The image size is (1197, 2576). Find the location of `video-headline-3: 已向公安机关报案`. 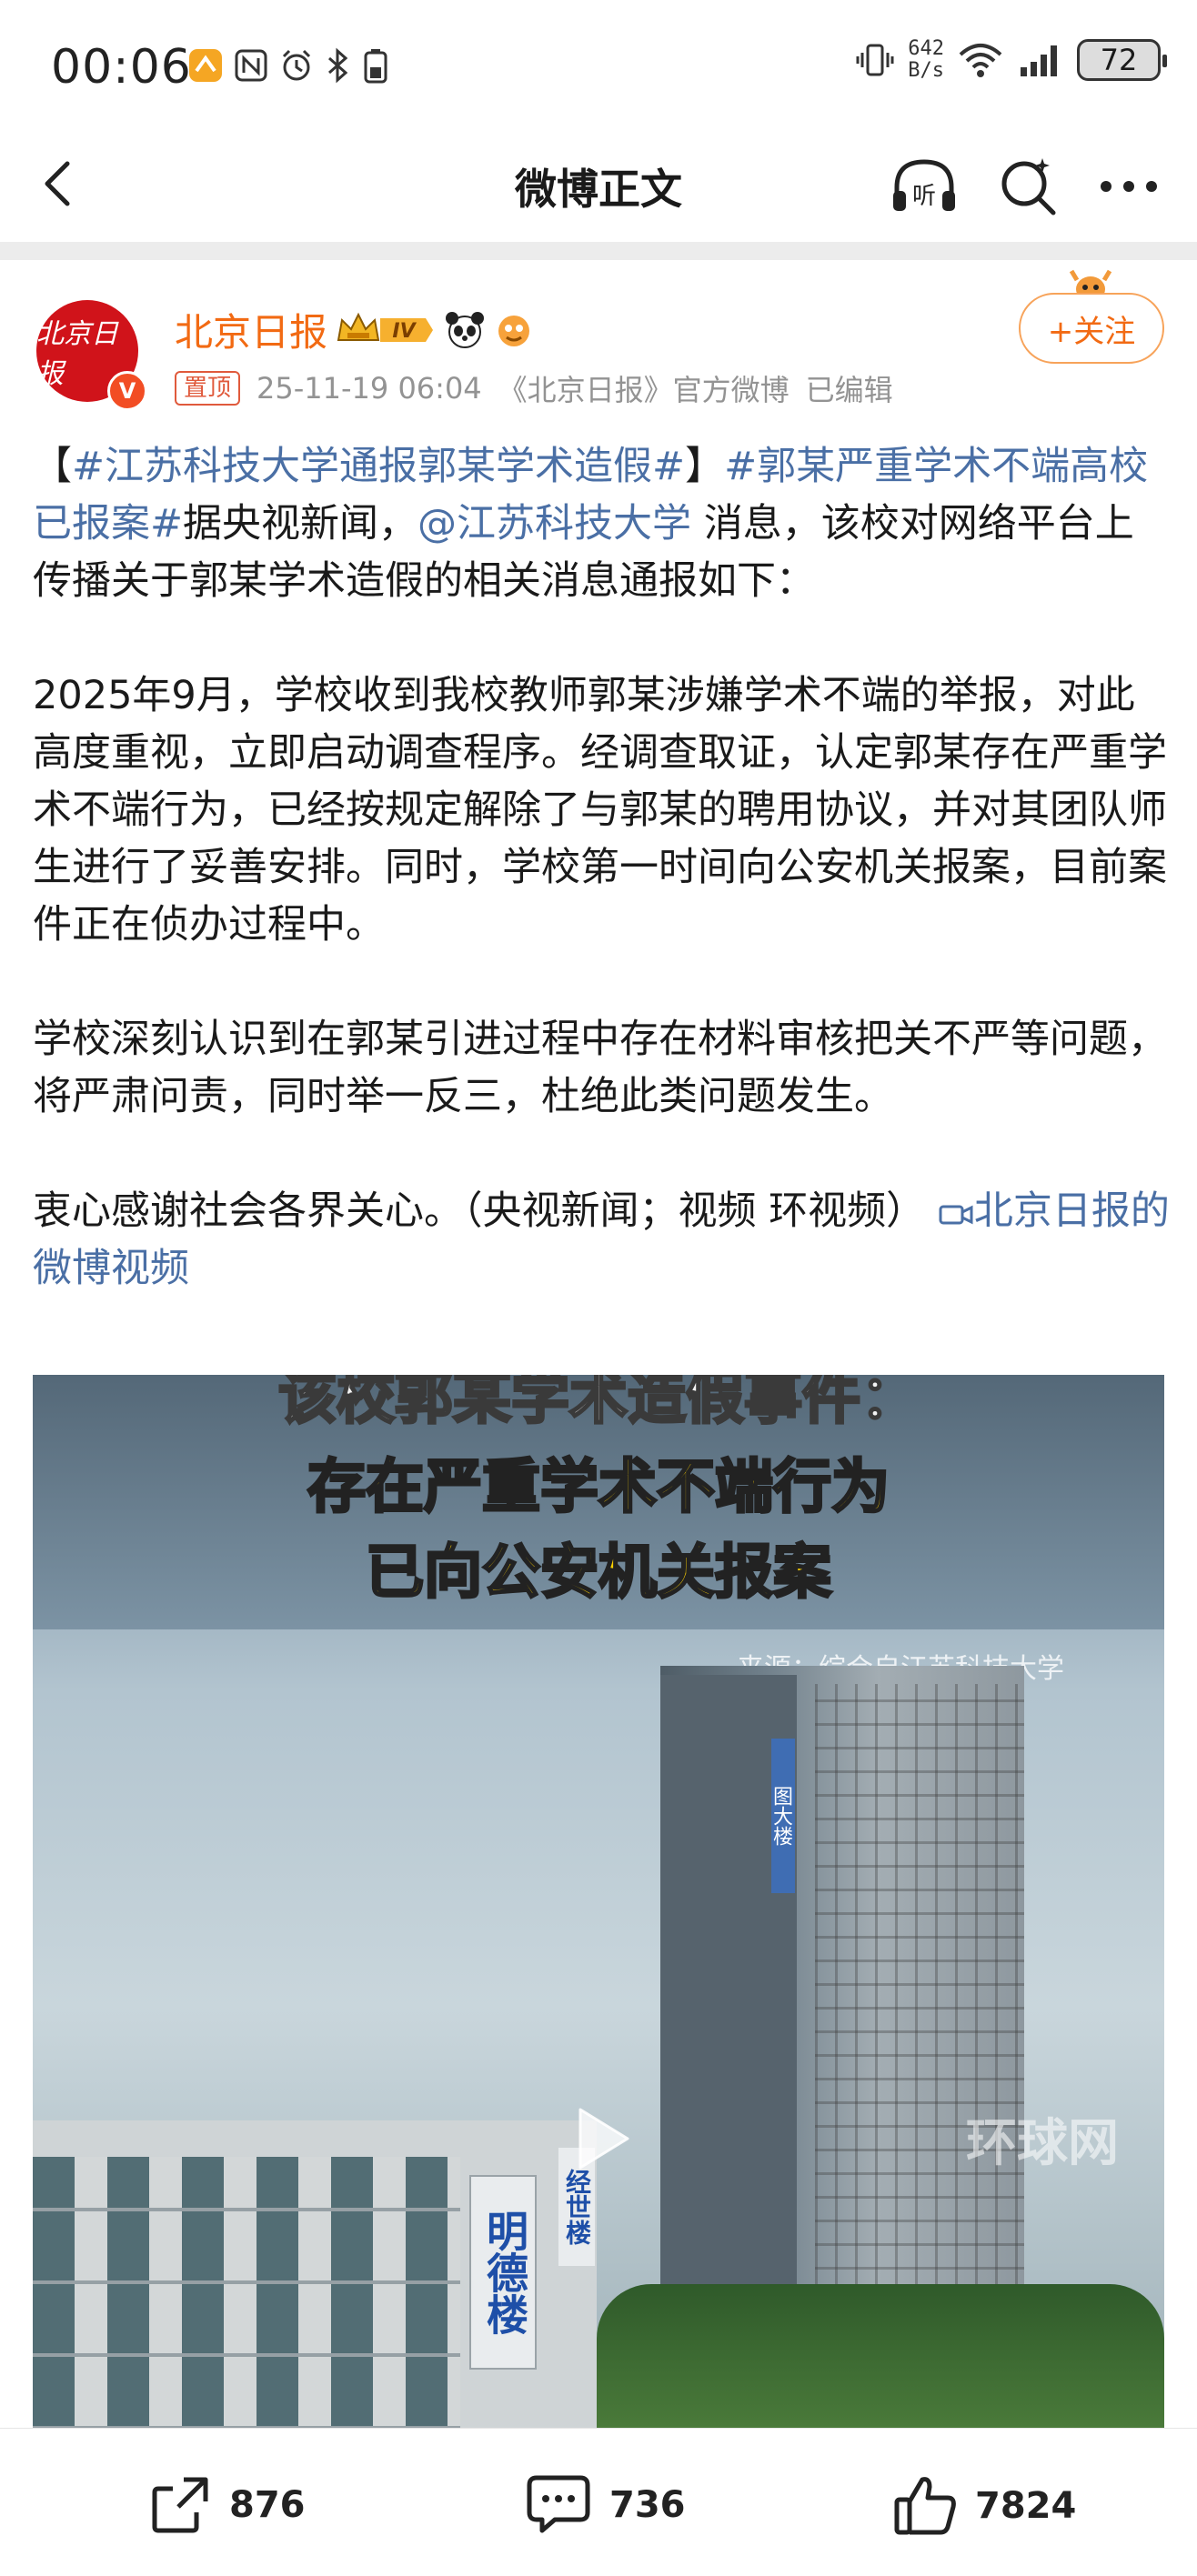

video-headline-3: 已向公安机关报案 is located at coordinates (599, 1574).